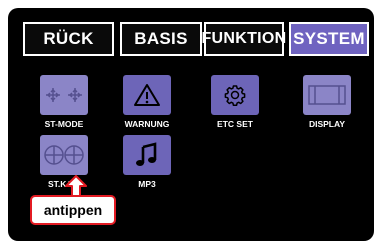 The width and height of the screenshot is (383, 249). I want to click on display-icon, so click(327, 95).